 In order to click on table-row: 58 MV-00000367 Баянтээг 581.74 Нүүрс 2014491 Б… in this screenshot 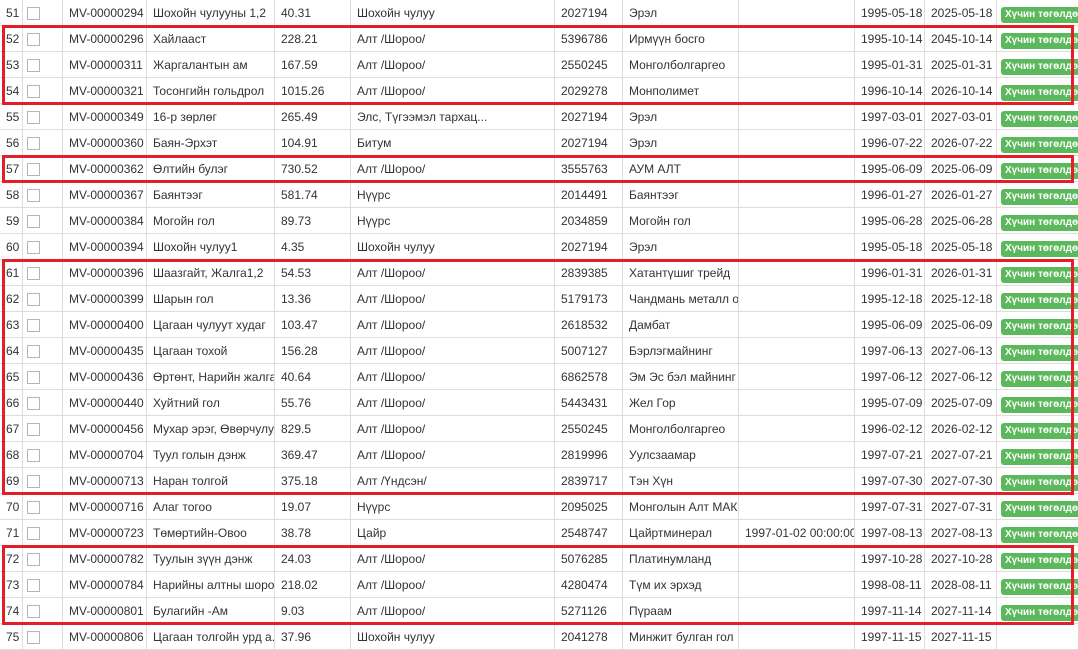, I will do `click(539, 195)`.